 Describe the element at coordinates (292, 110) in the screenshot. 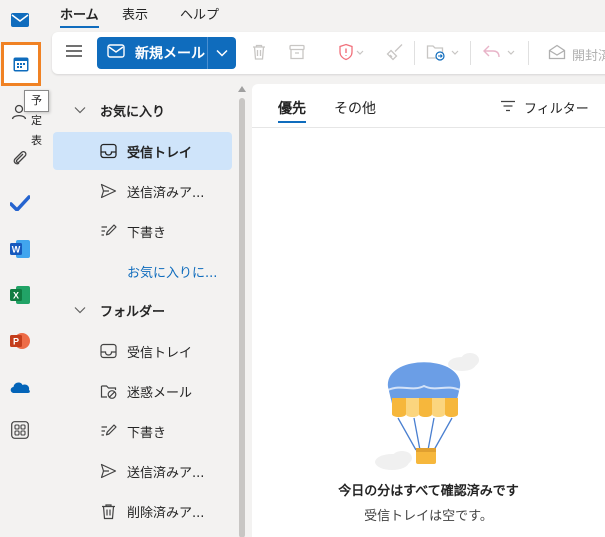

I see `tab-focused: 優先` at that location.